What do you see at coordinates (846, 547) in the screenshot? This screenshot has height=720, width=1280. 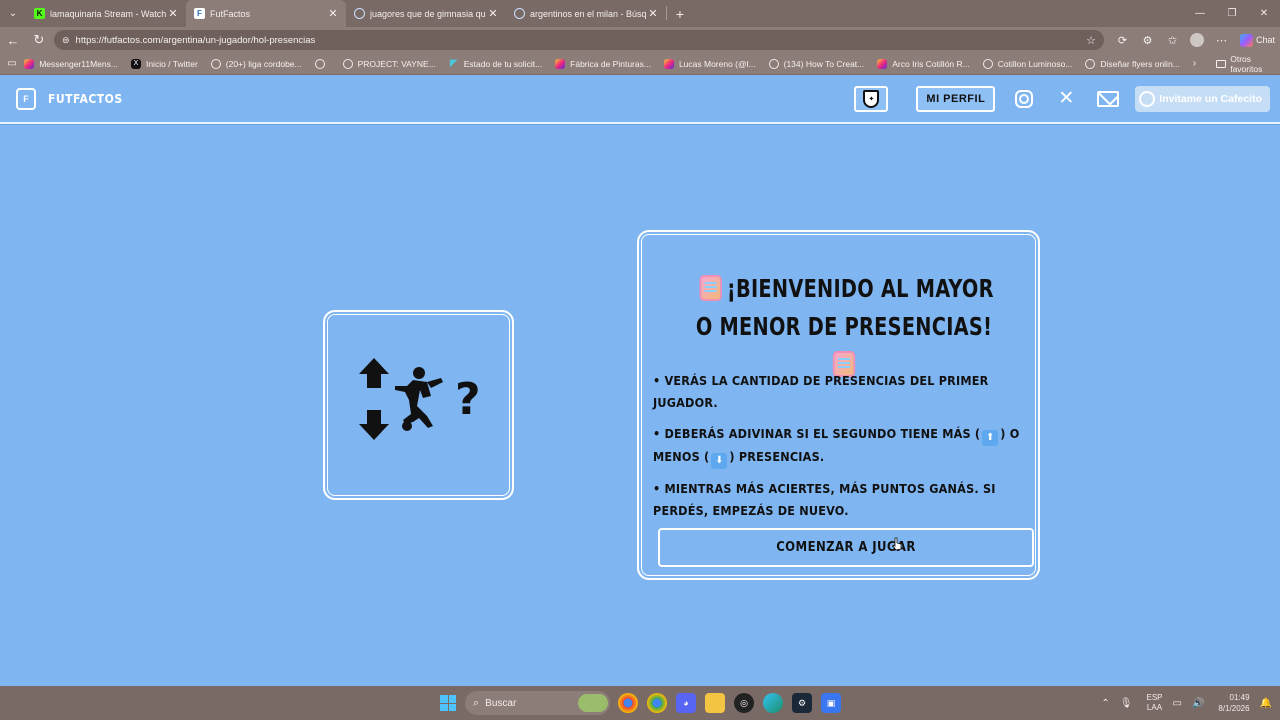 I see `start-game-button: COMENZAR A JUGAR` at bounding box center [846, 547].